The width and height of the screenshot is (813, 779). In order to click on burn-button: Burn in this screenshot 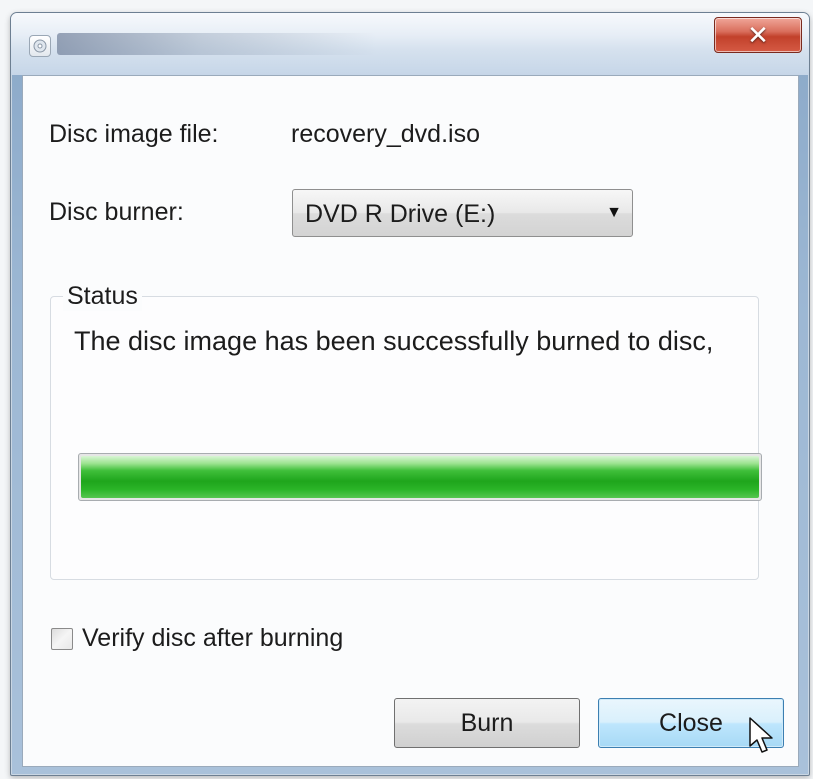, I will do `click(487, 723)`.